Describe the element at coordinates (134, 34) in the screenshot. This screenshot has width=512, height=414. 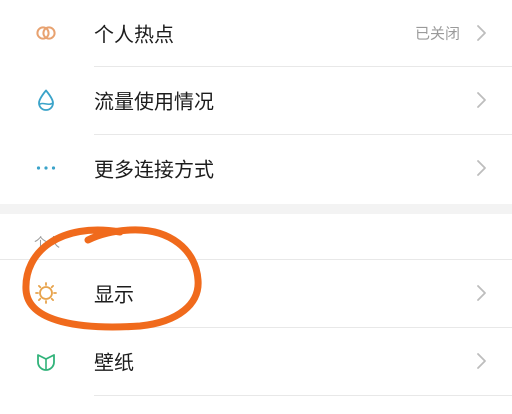
I see `hotspot-label: 个人热点` at that location.